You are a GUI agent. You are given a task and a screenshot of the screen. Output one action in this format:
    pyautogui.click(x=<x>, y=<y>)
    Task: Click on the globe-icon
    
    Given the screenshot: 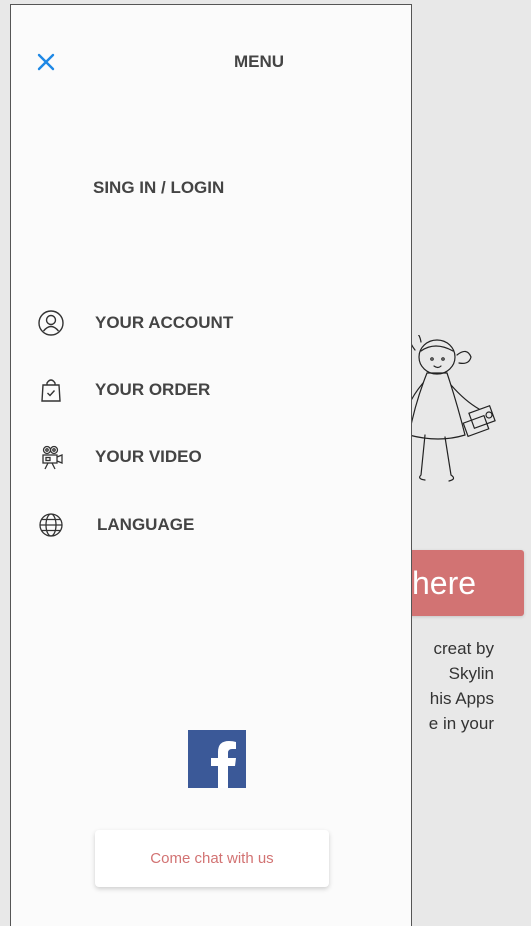 What is the action you would take?
    pyautogui.click(x=51, y=525)
    